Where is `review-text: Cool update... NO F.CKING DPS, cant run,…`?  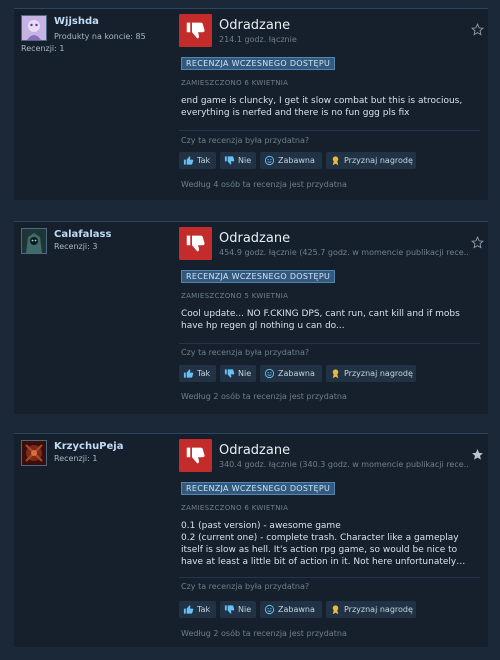
review-text: Cool update... NO F.CKING DPS, cant run,… is located at coordinates (320, 320).